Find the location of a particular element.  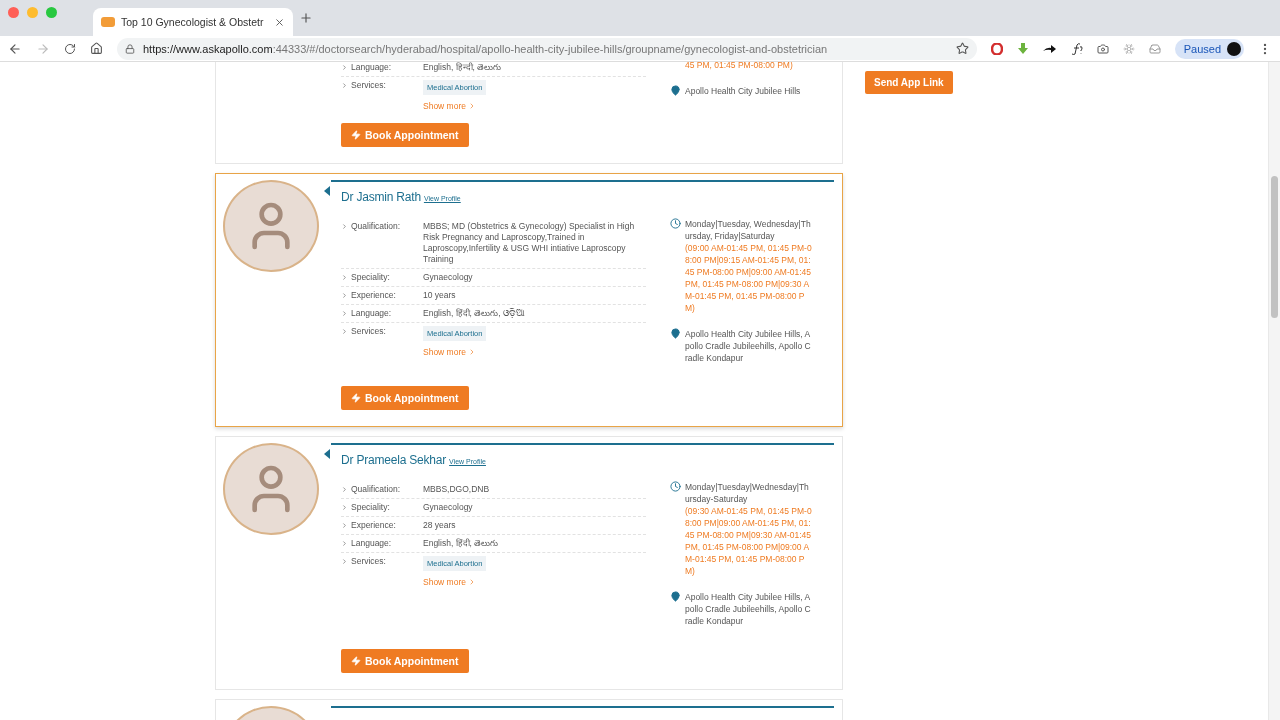

bookmark-star-icon is located at coordinates (962, 48).